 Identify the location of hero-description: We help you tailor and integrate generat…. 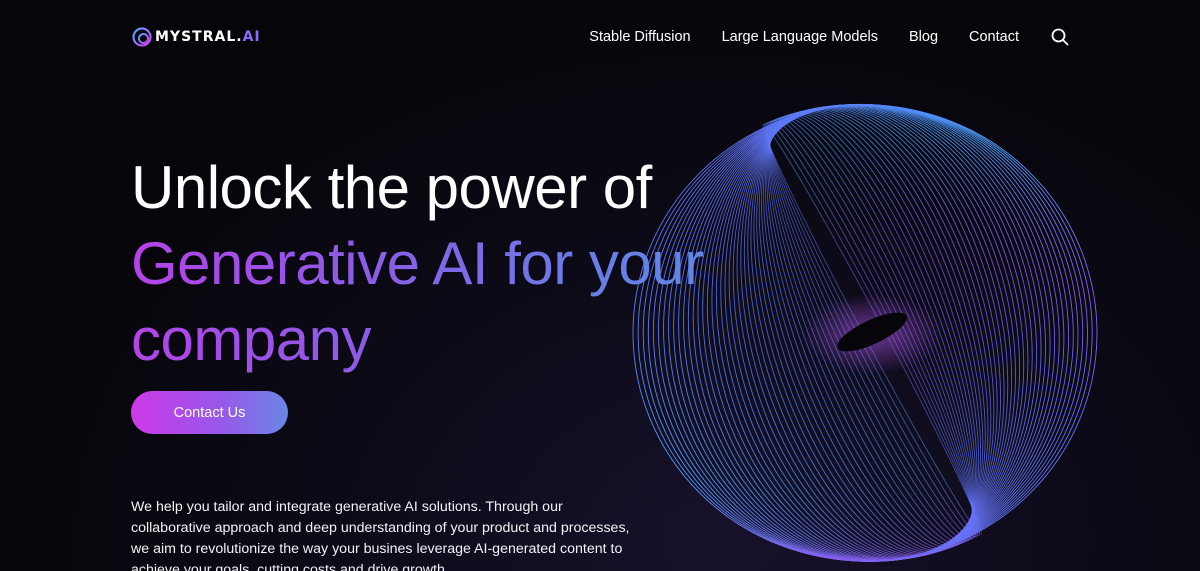
(380, 535).